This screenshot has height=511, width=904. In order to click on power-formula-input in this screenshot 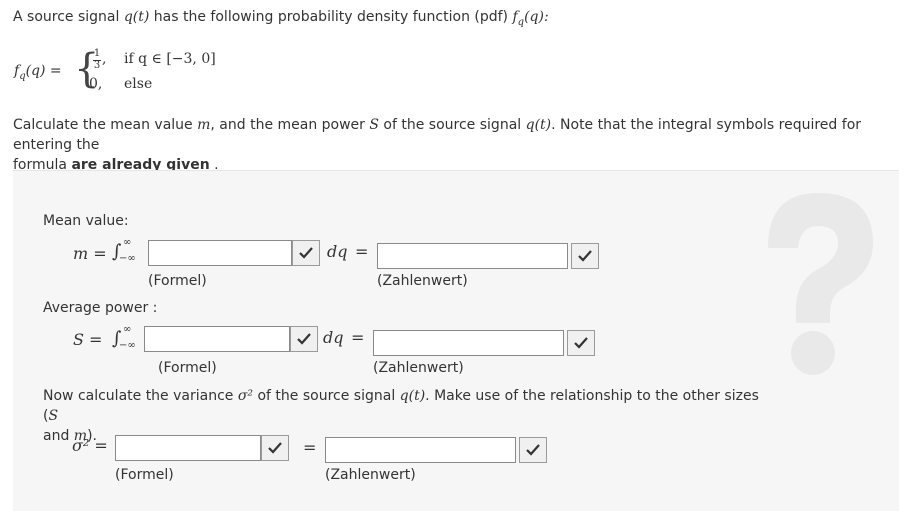, I will do `click(217, 339)`.